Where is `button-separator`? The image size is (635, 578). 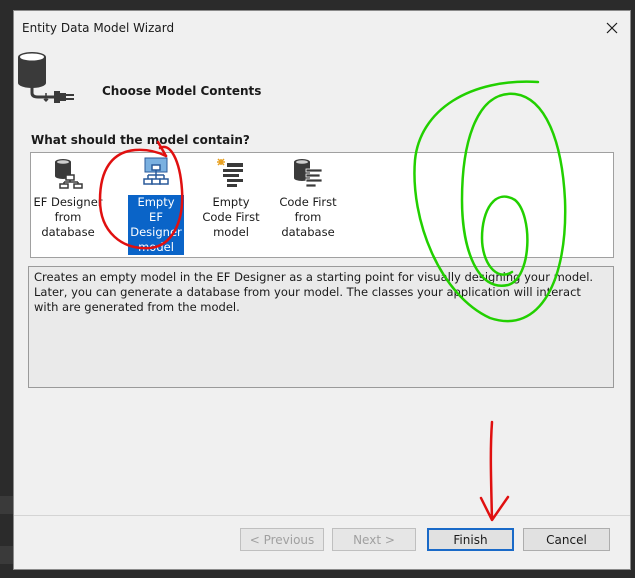
button-separator is located at coordinates (322, 515).